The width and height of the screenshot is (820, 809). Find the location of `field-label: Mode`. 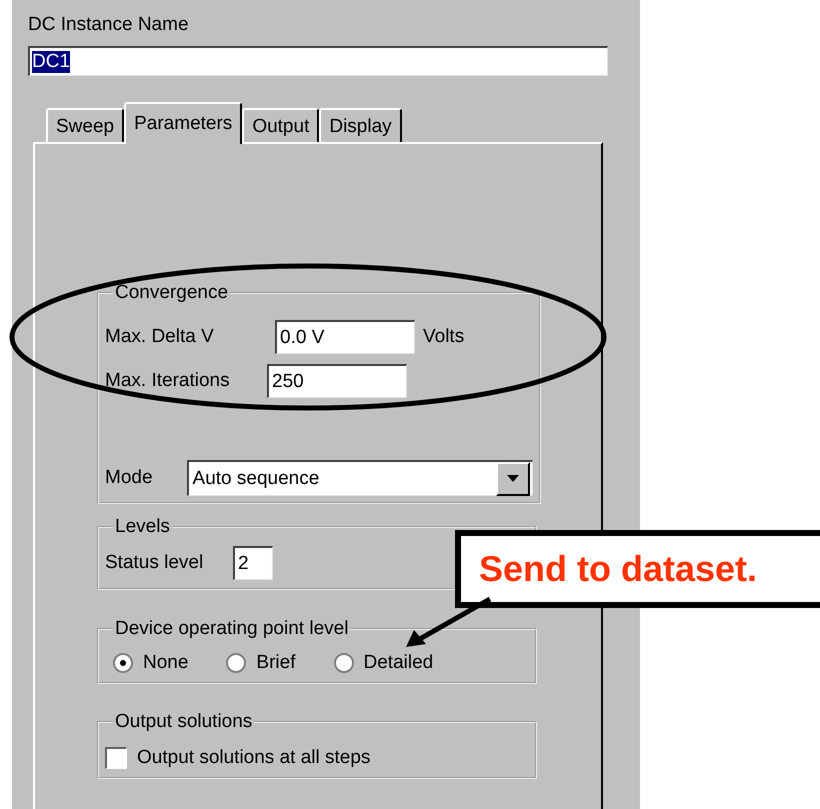

field-label: Mode is located at coordinates (129, 478).